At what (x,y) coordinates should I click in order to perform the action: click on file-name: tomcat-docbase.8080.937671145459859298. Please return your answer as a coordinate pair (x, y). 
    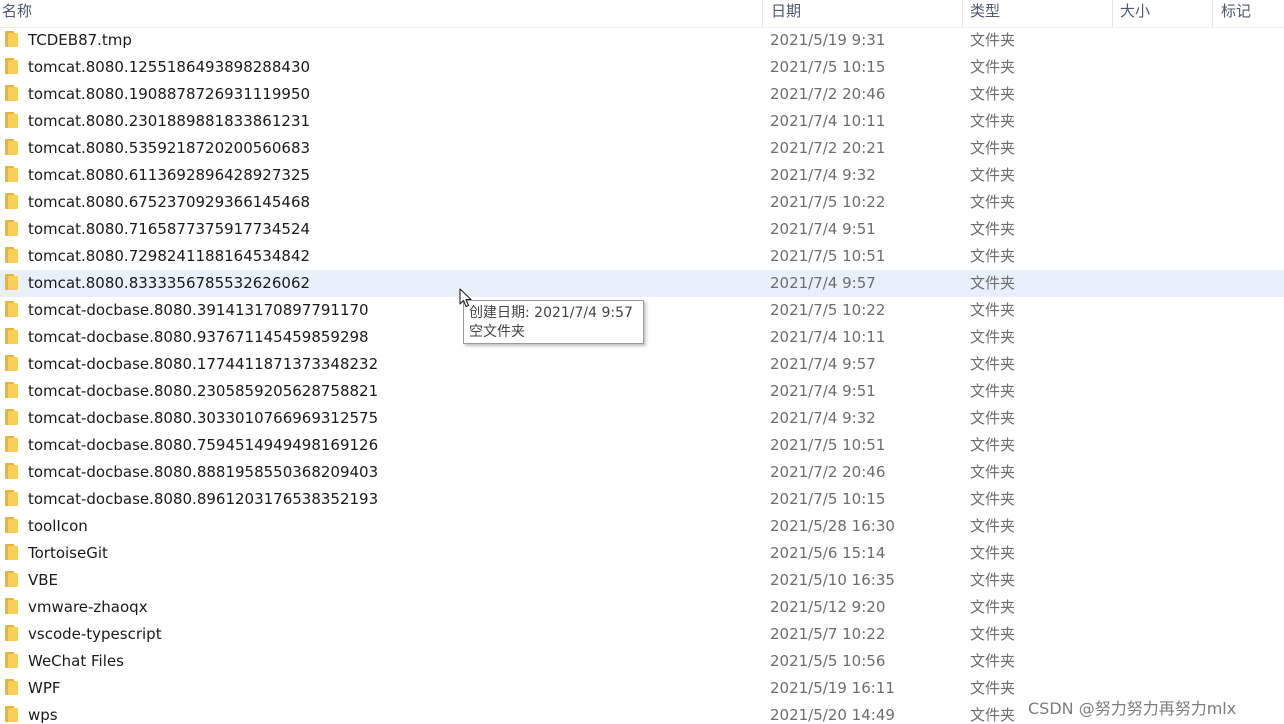
    Looking at the image, I should click on (198, 337).